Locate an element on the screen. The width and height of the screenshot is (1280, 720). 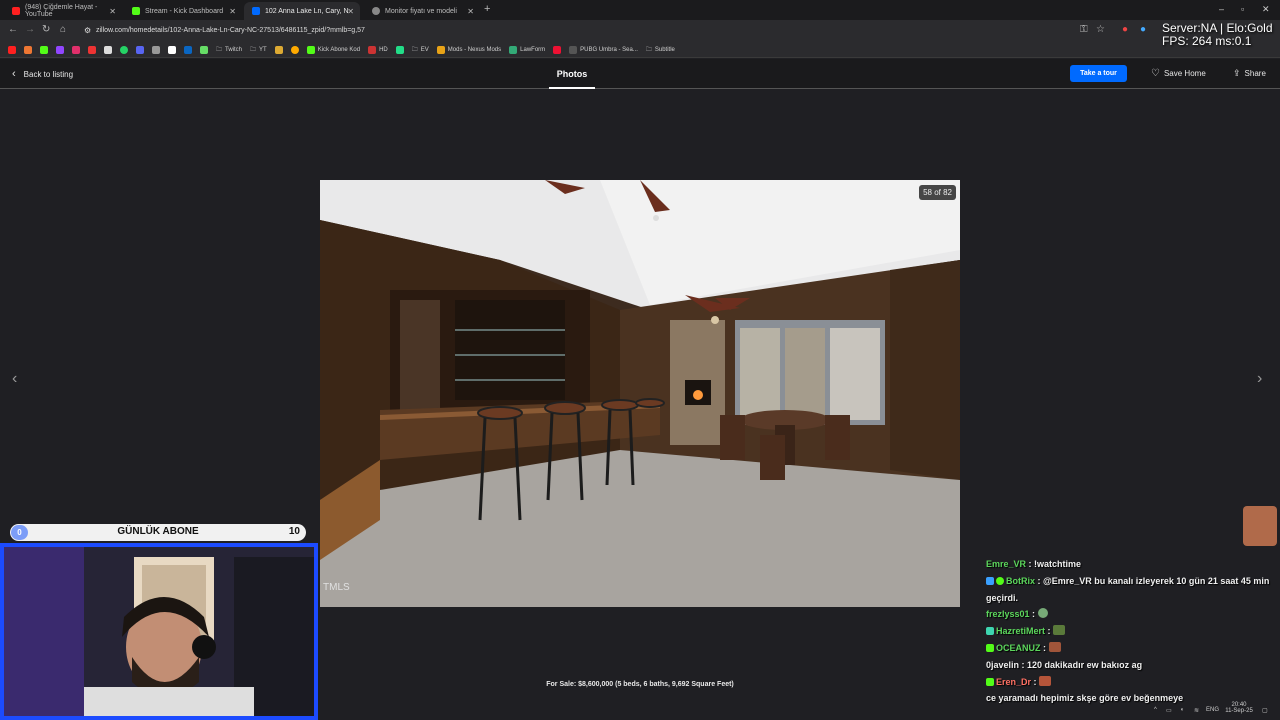
tab-label: Monitor fiyatı ve modeli is located at coordinates (421, 11).